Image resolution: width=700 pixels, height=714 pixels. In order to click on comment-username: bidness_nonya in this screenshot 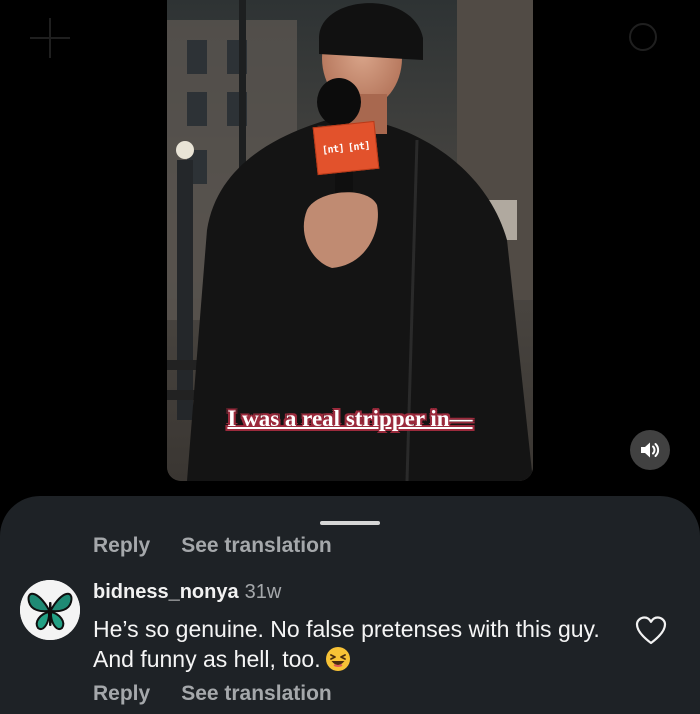, I will do `click(166, 592)`.